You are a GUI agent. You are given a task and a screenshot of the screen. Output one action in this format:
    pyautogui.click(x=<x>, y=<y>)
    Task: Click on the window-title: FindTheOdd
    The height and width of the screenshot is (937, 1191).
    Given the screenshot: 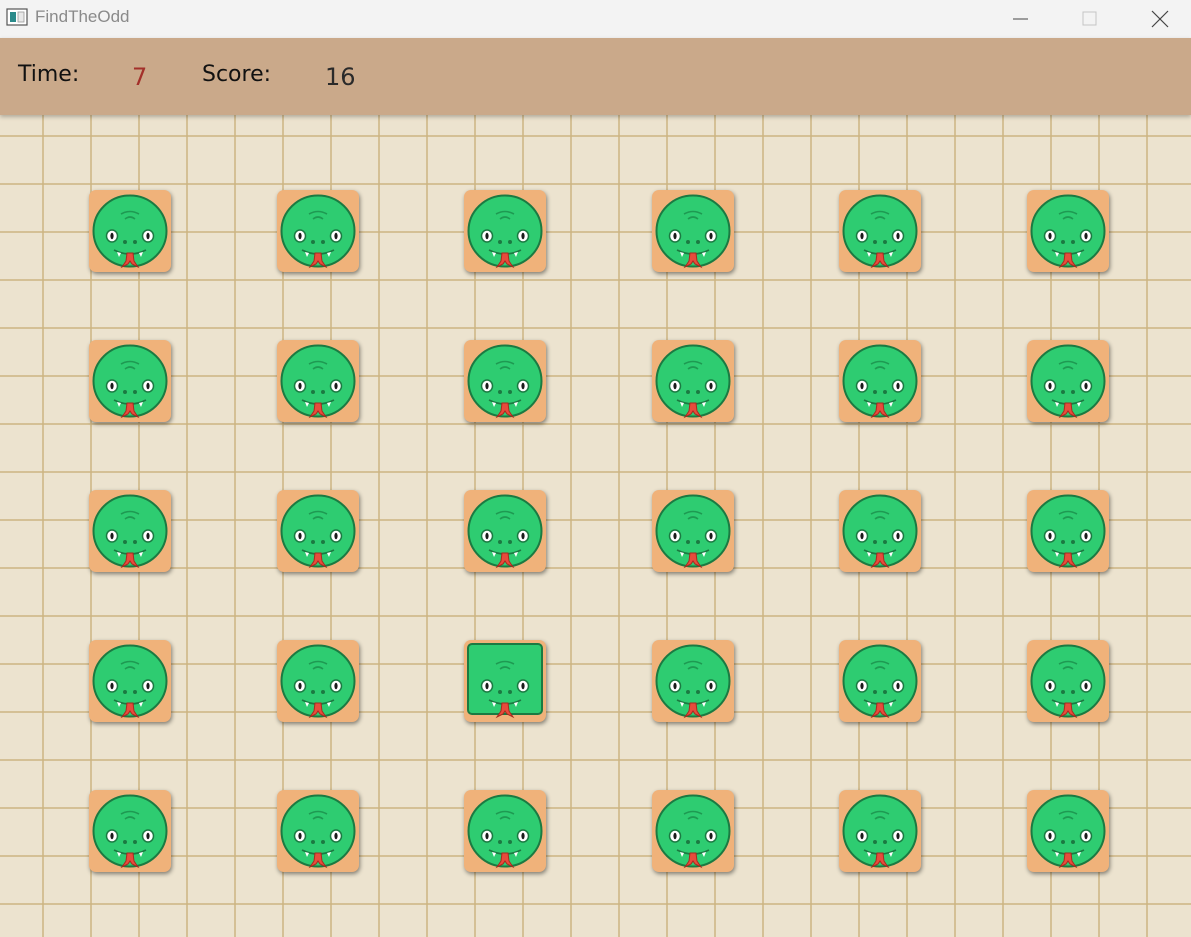 What is the action you would take?
    pyautogui.click(x=82, y=16)
    